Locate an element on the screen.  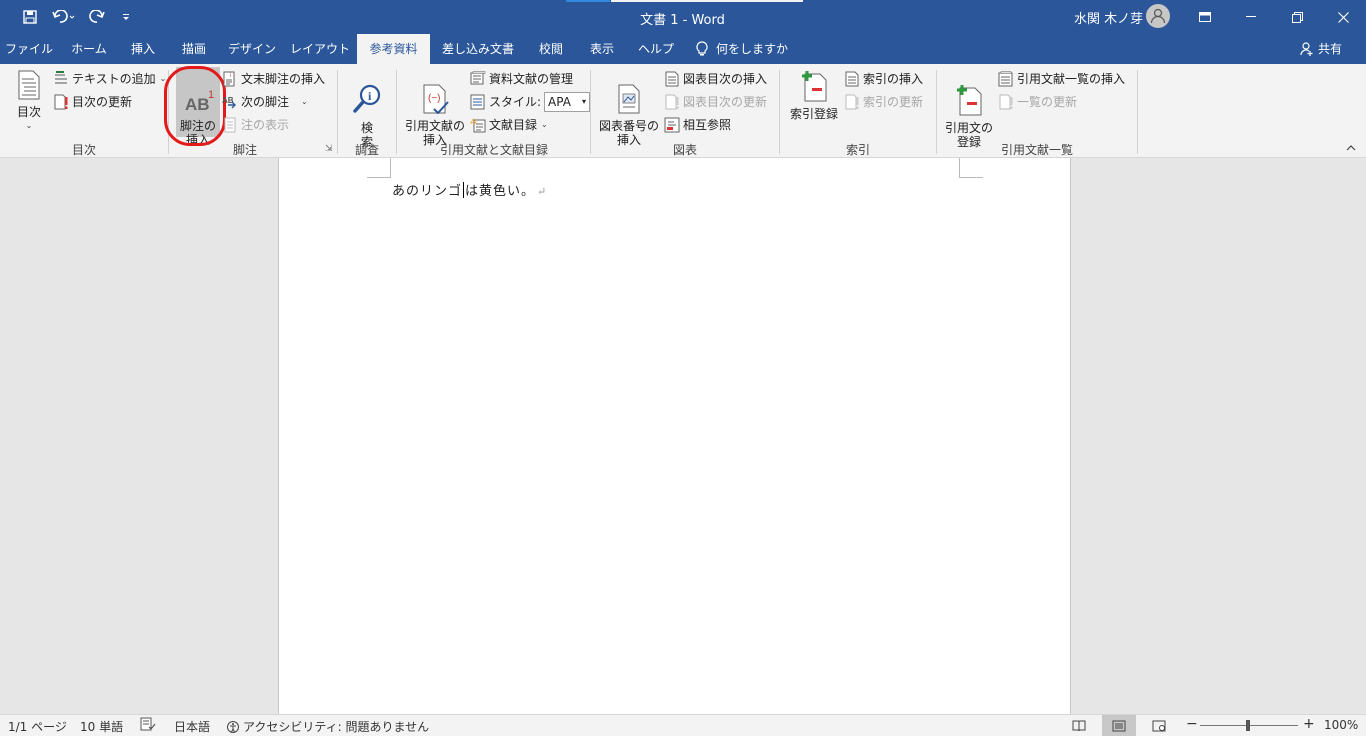
cross-reference-button: 相互参照 is located at coordinates (697, 125).